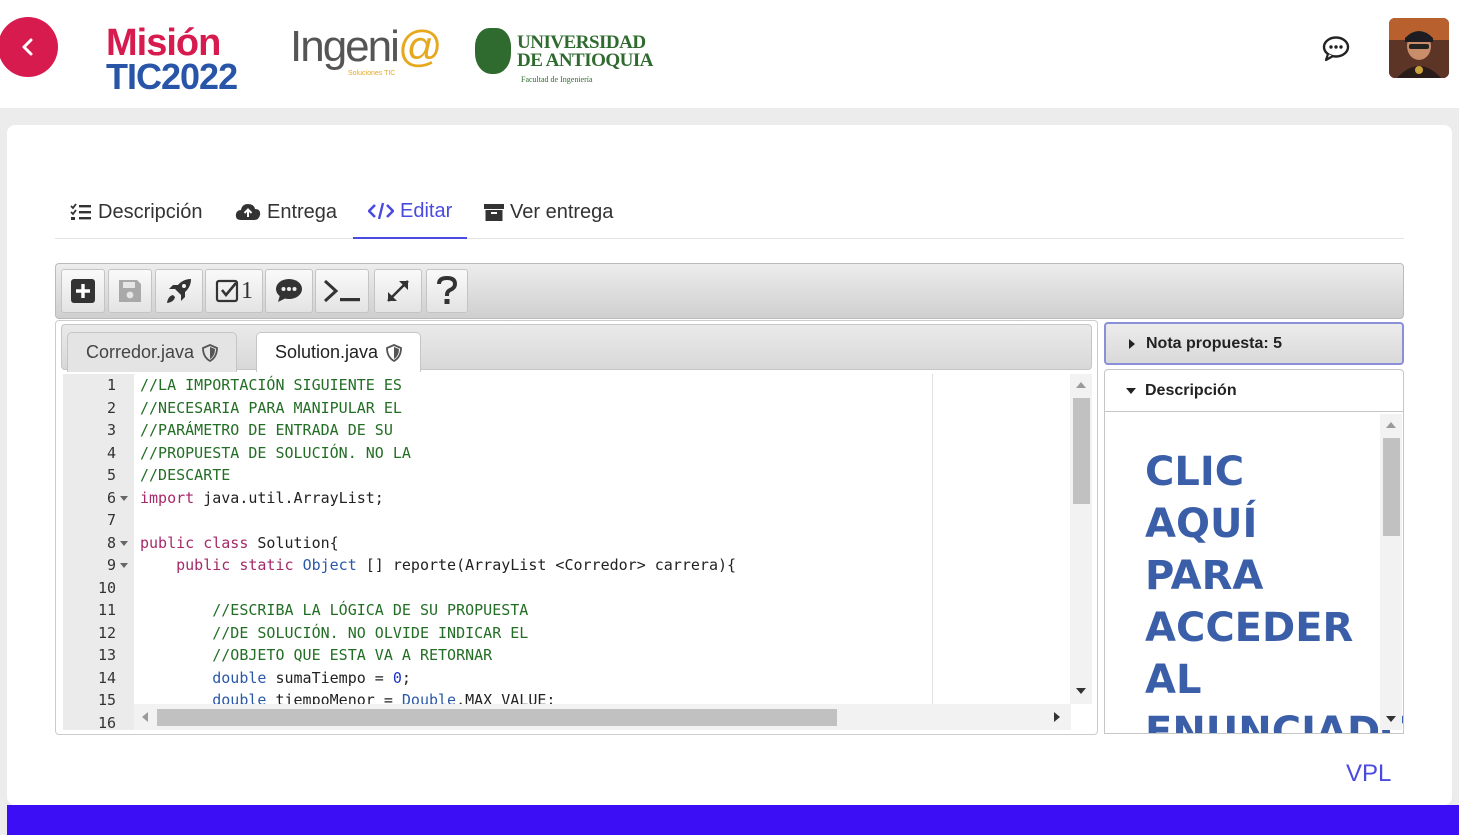  I want to click on rocket-icon, so click(179, 291).